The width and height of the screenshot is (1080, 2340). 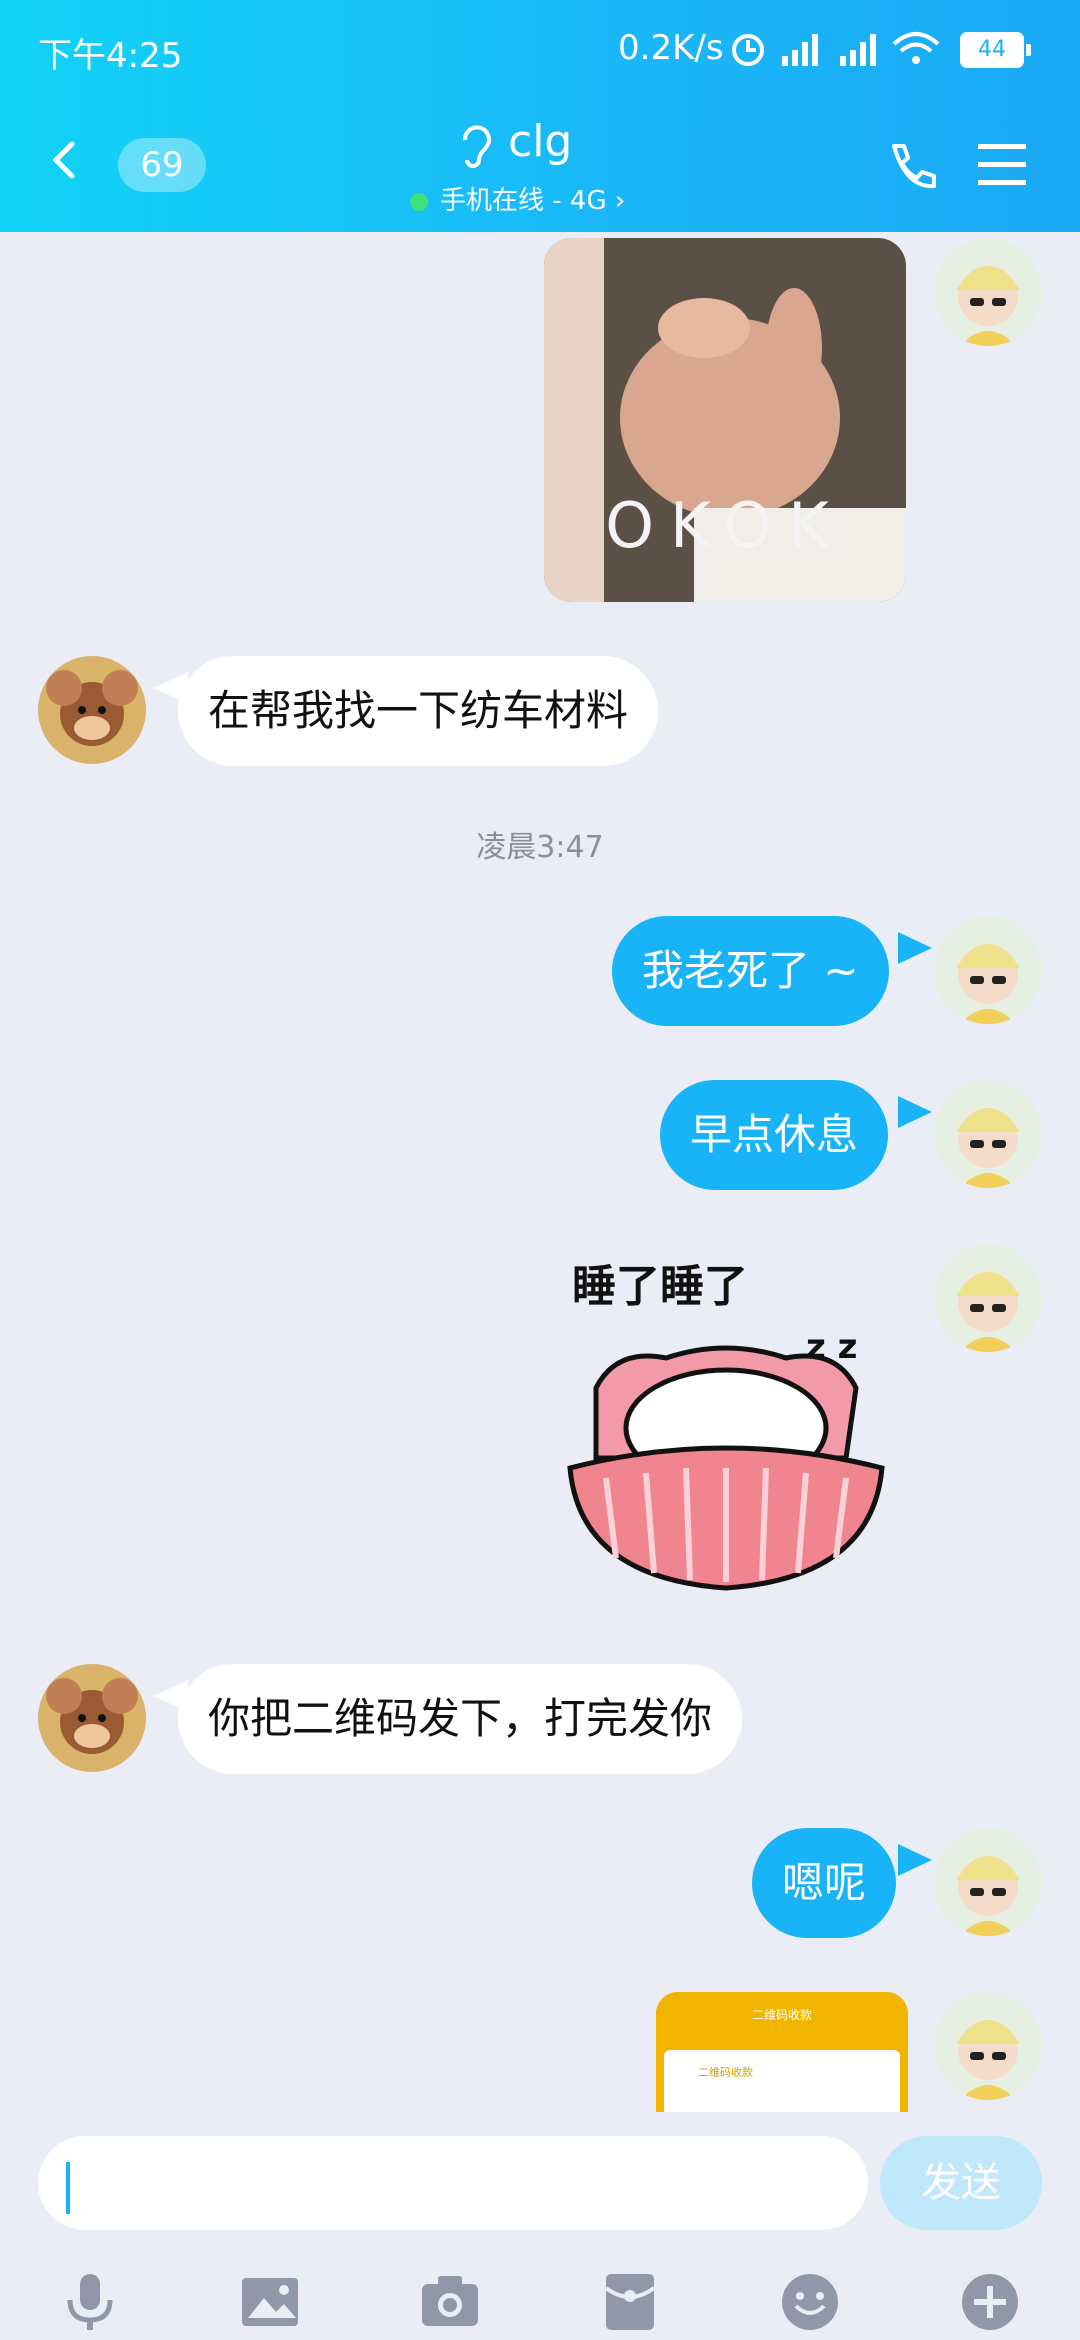 What do you see at coordinates (523, 201) in the screenshot?
I see `presence-label: 手机在线 - 4G` at bounding box center [523, 201].